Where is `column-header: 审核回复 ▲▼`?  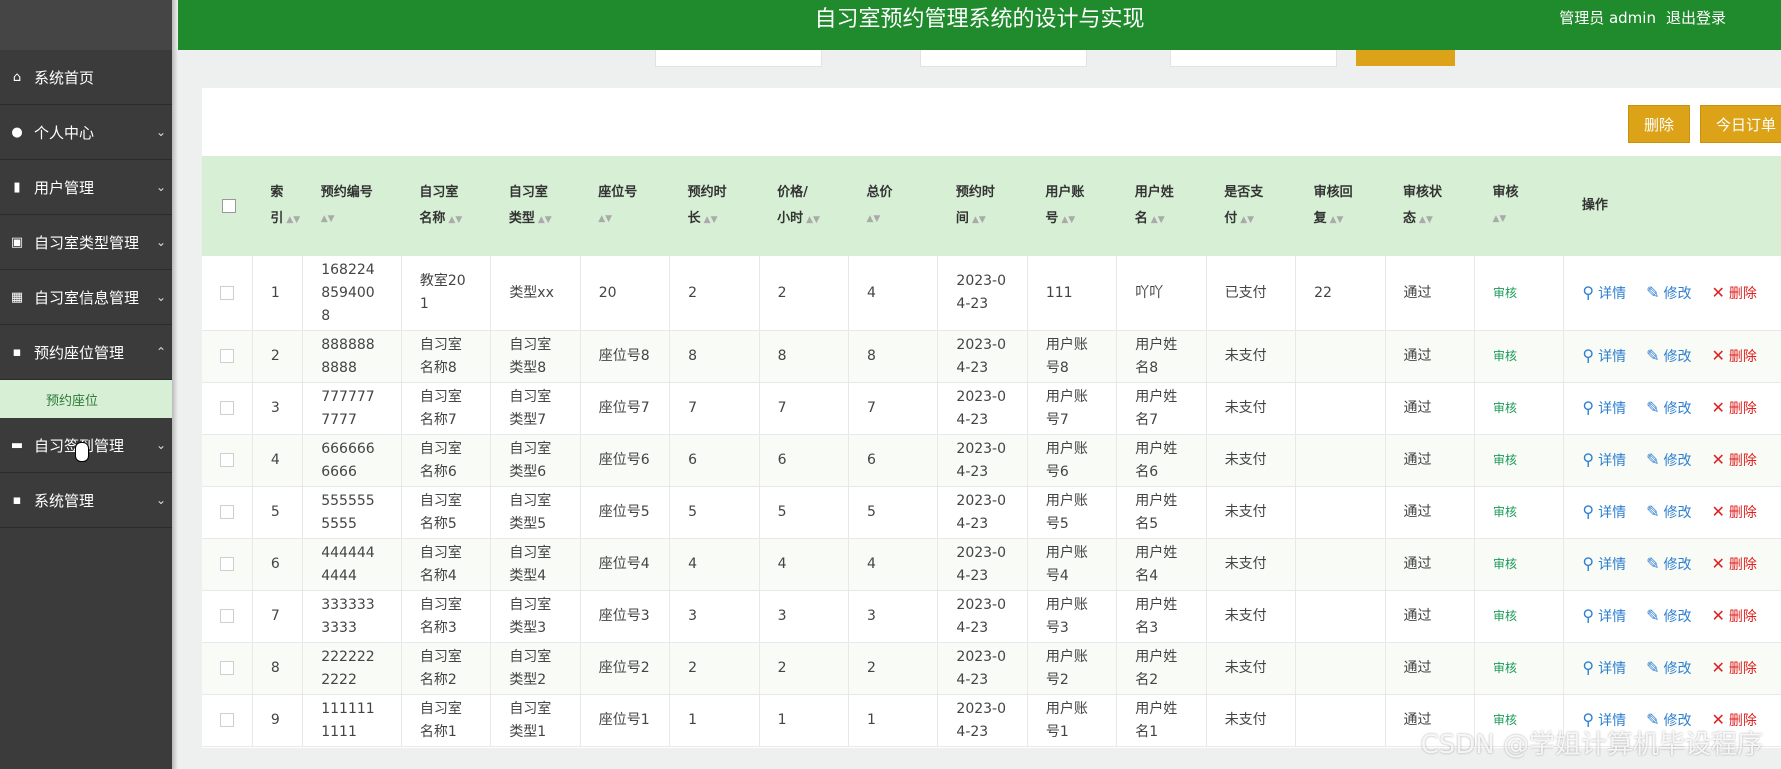 column-header: 审核回复 ▲▼ is located at coordinates (1340, 206).